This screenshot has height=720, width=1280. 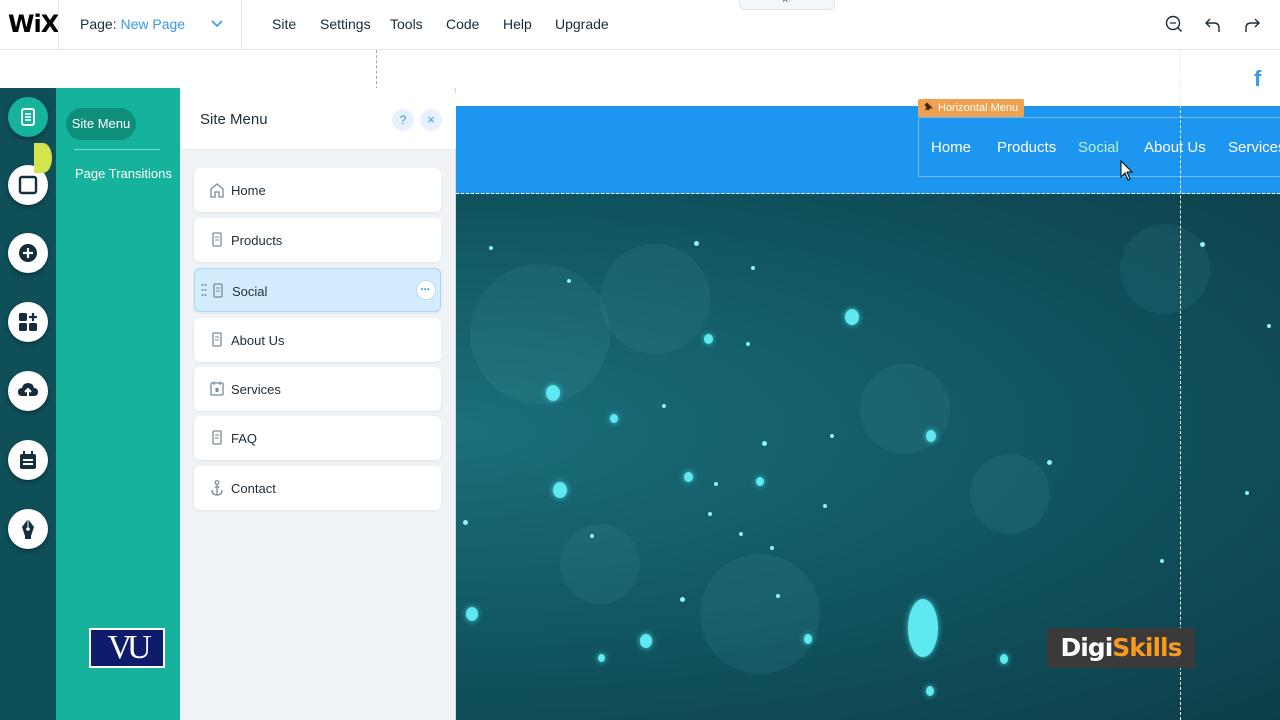 What do you see at coordinates (284, 24) in the screenshot?
I see `menu-site: Site` at bounding box center [284, 24].